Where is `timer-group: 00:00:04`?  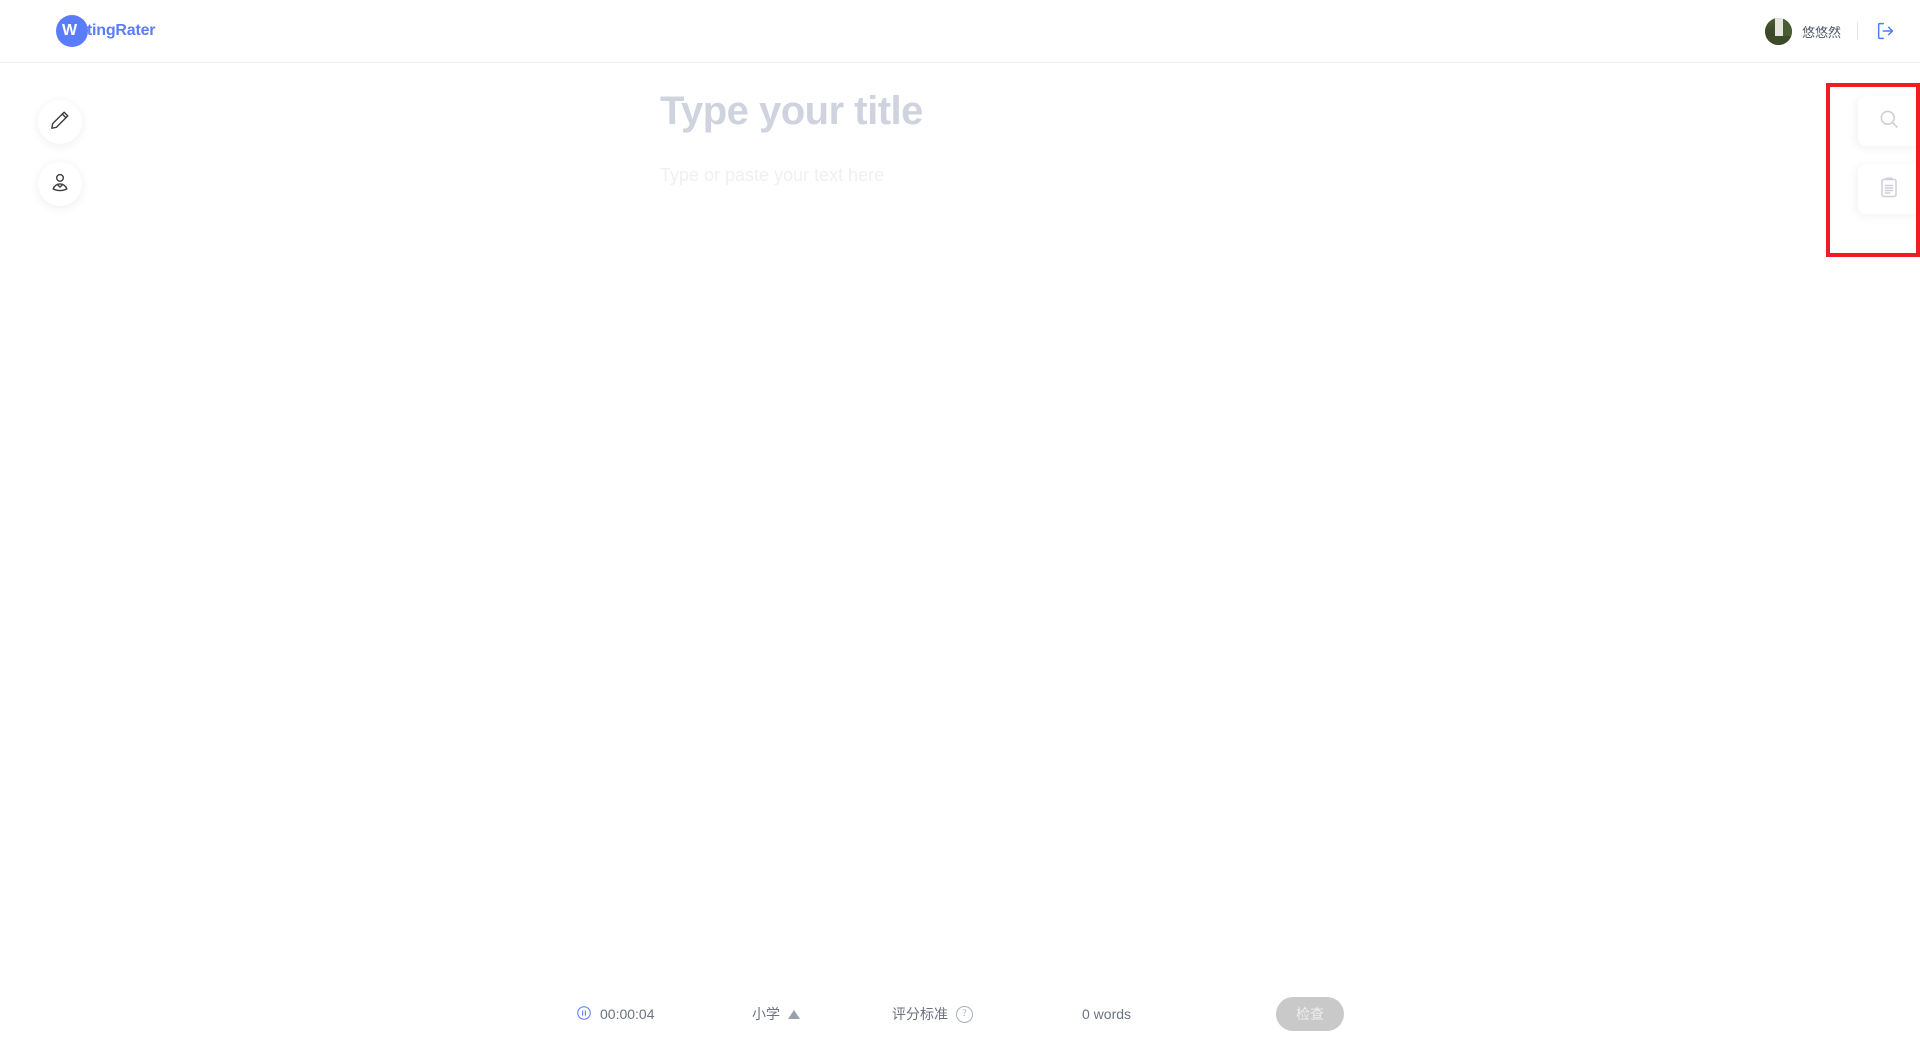 timer-group: 00:00:04 is located at coordinates (664, 1014).